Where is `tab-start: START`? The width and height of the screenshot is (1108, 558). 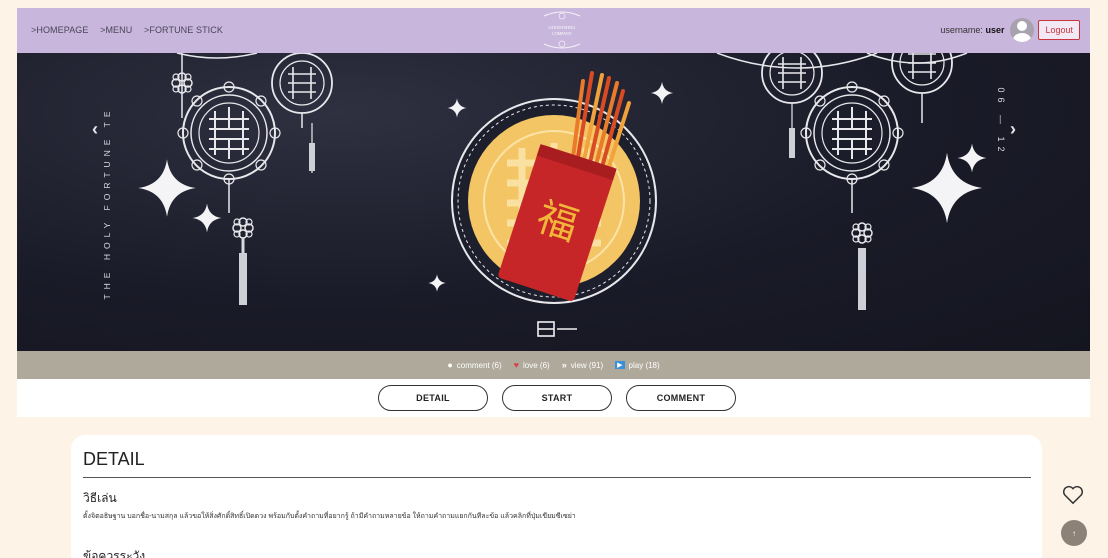 tab-start: START is located at coordinates (557, 398).